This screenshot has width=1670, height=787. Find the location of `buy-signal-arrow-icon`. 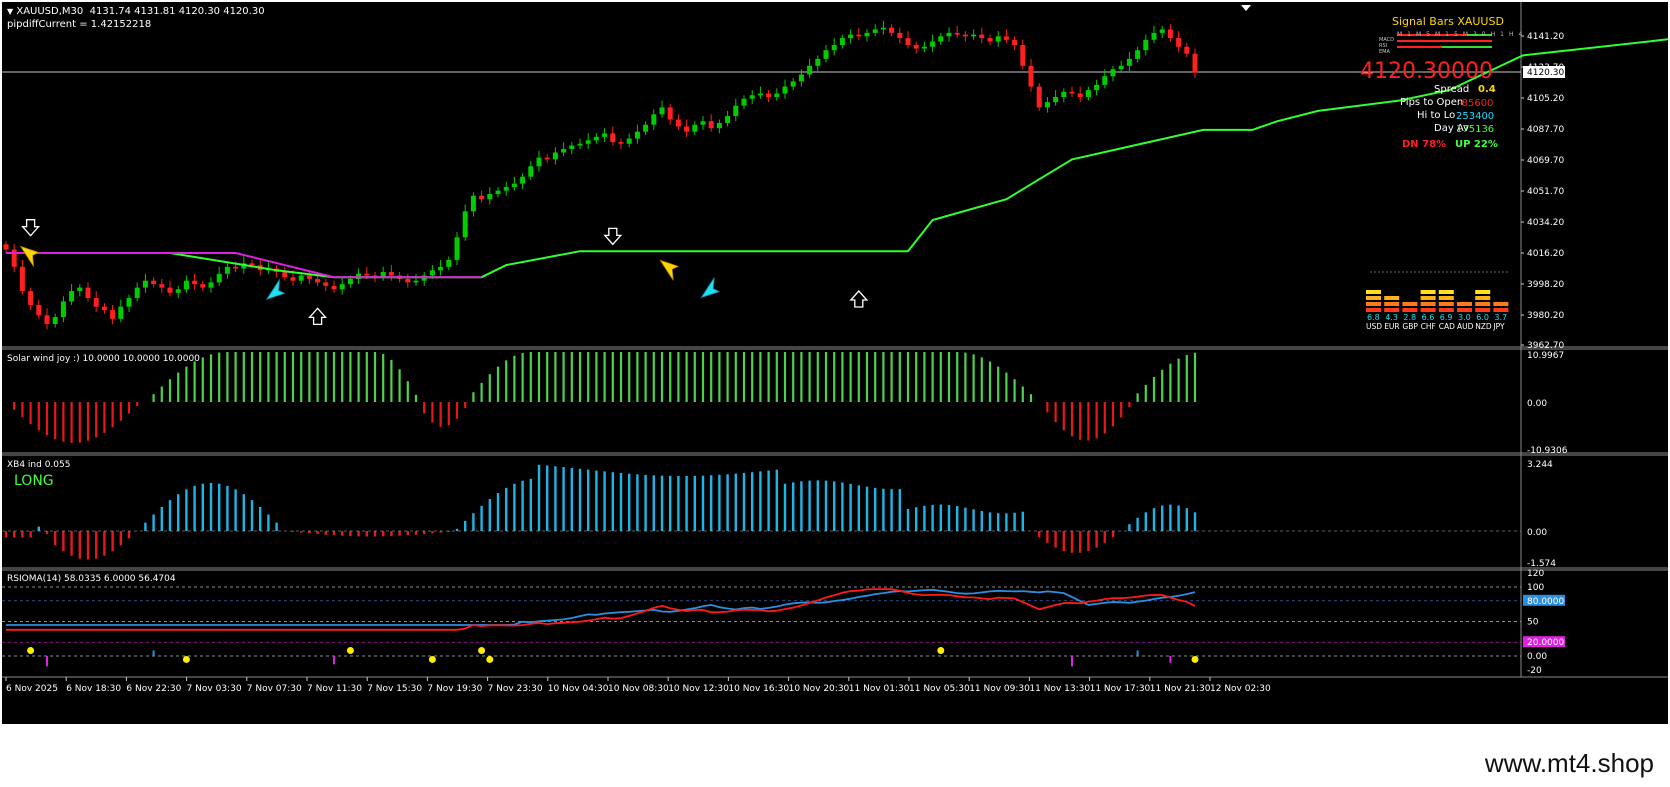

buy-signal-arrow-icon is located at coordinates (275, 290).